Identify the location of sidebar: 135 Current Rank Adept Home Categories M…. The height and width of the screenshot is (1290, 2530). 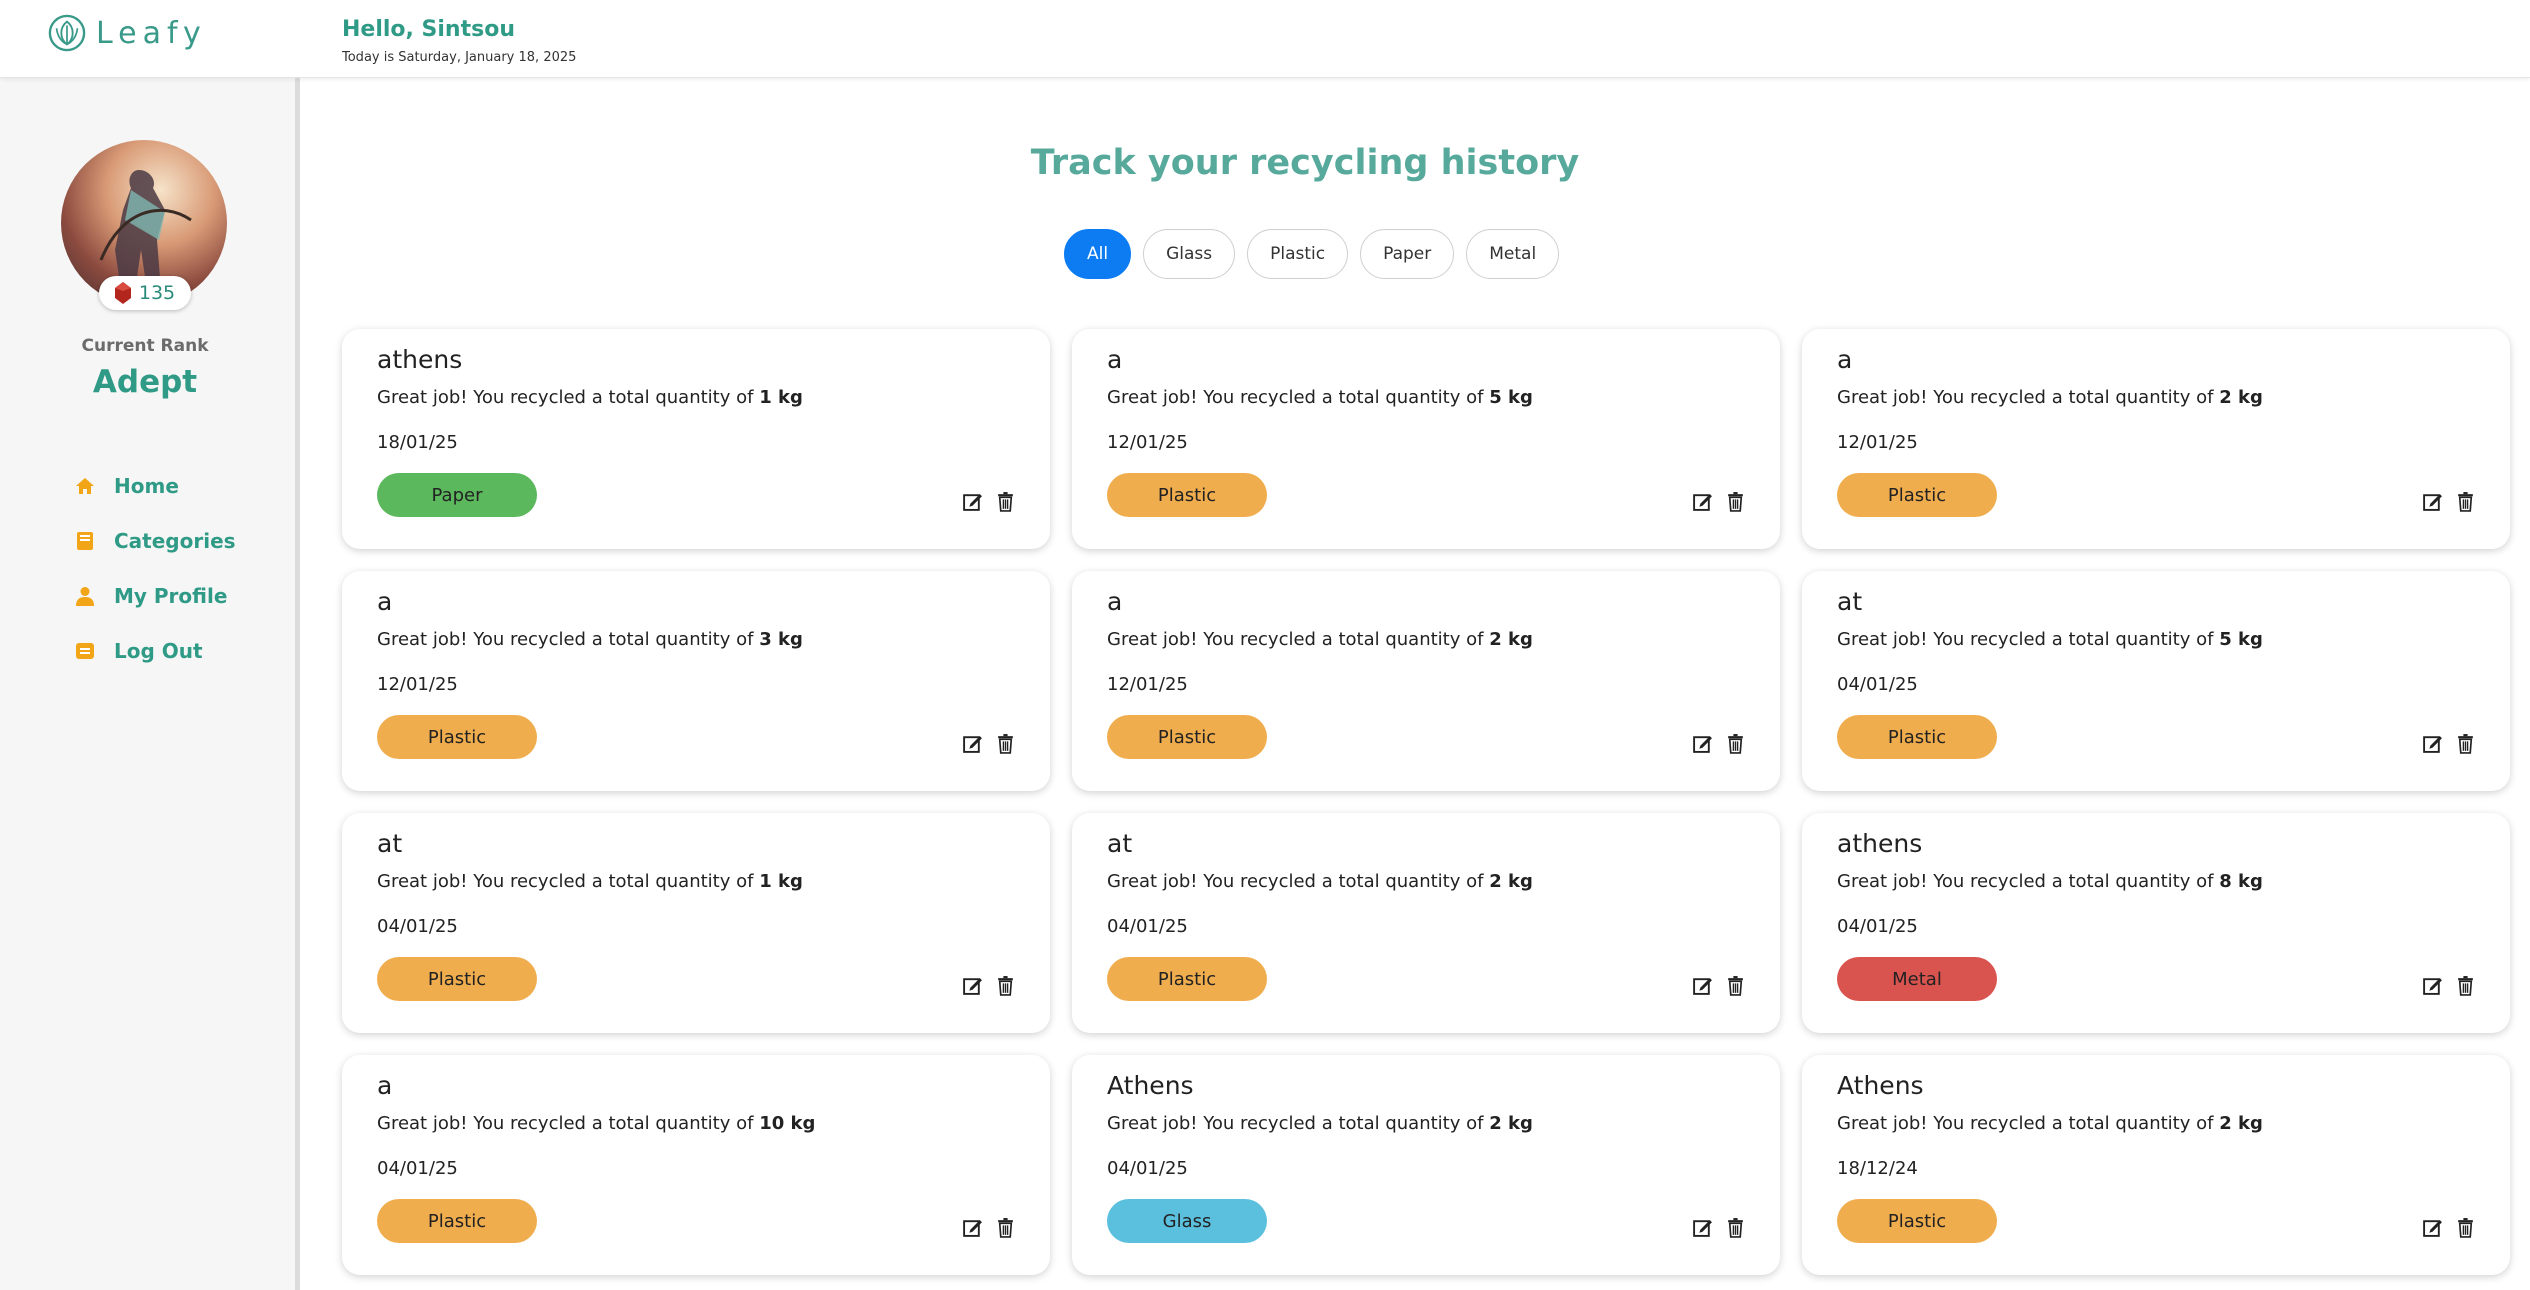
(150, 684).